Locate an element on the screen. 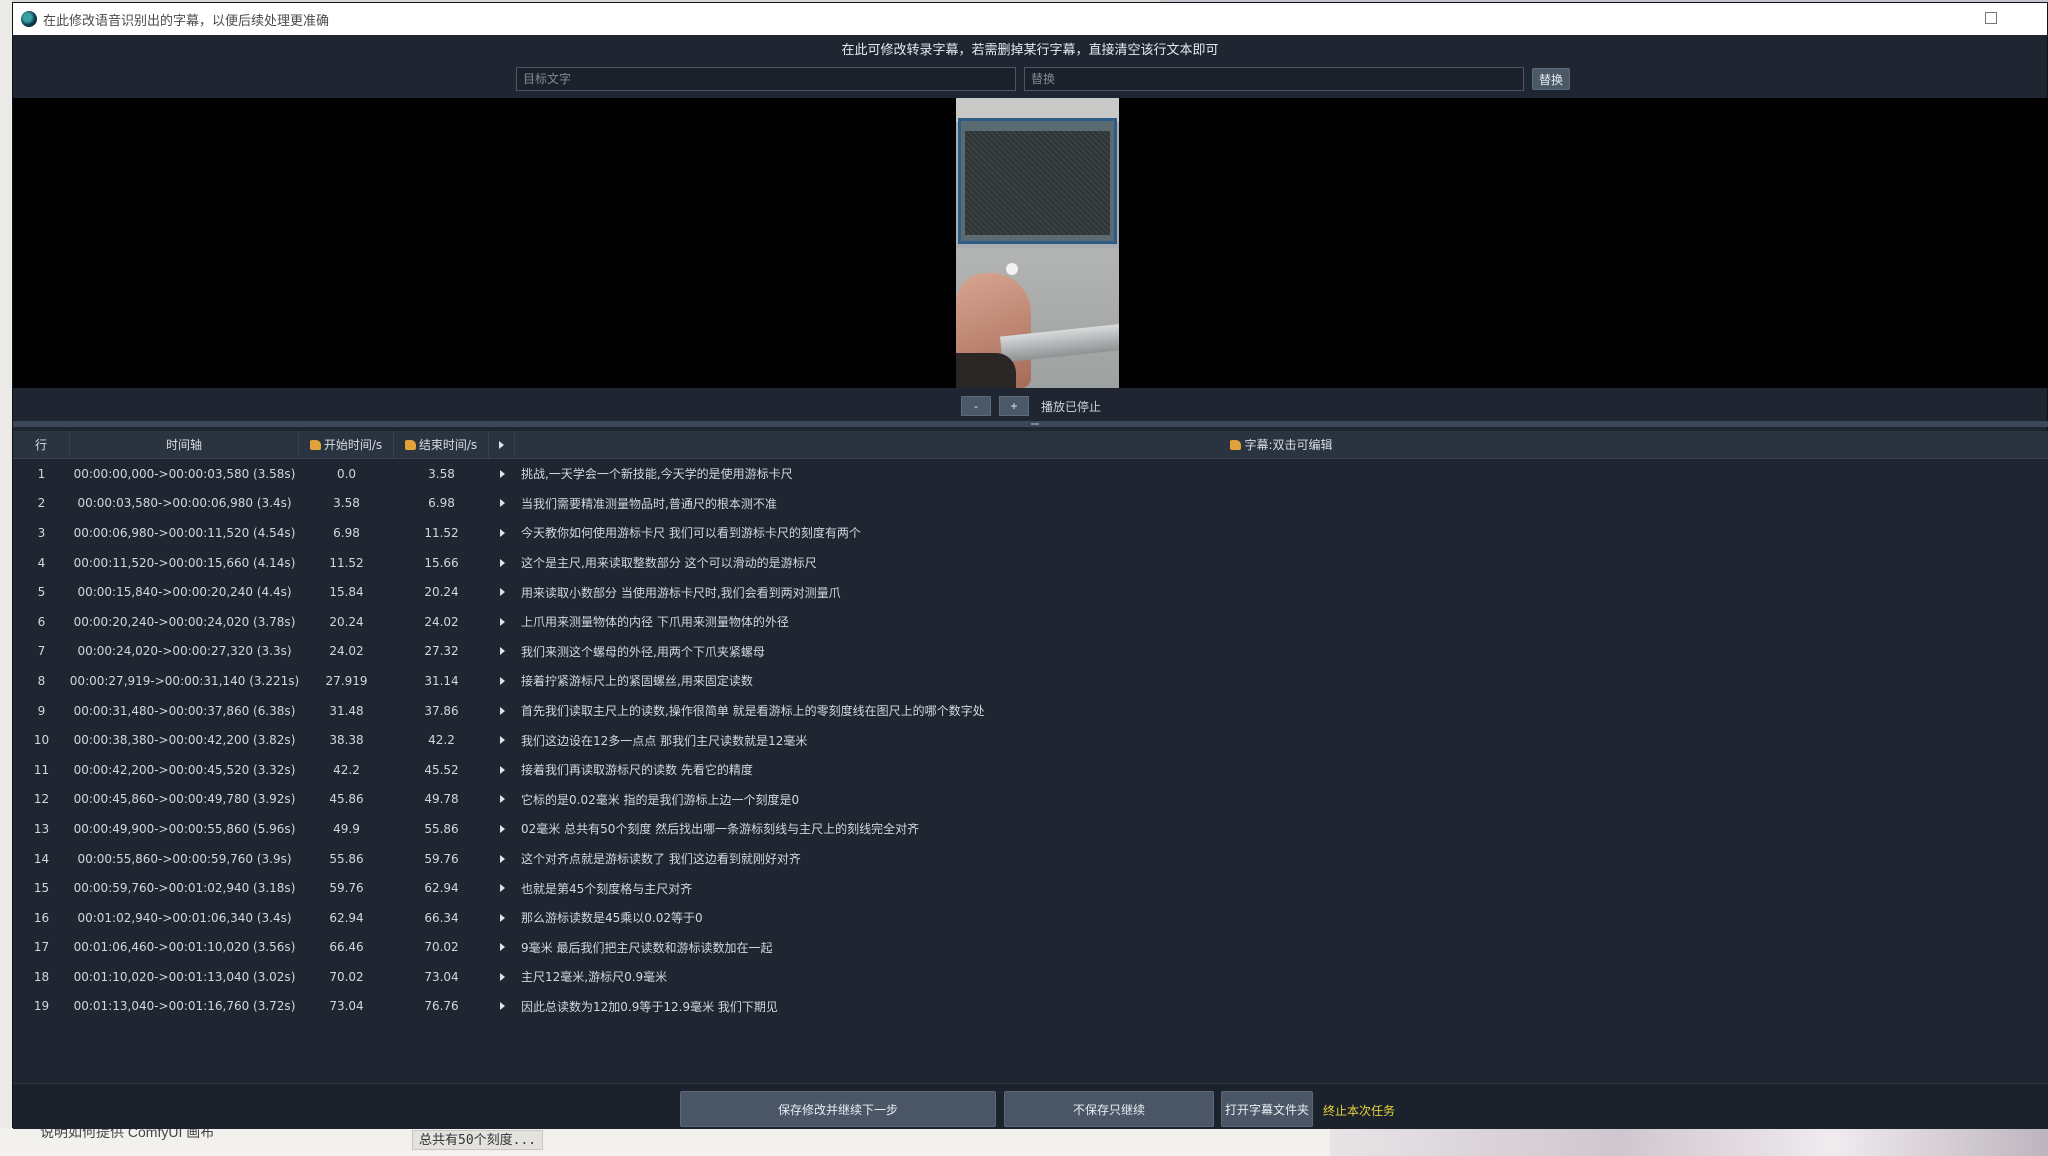  end-time-cell: 24.02 is located at coordinates (441, 622).